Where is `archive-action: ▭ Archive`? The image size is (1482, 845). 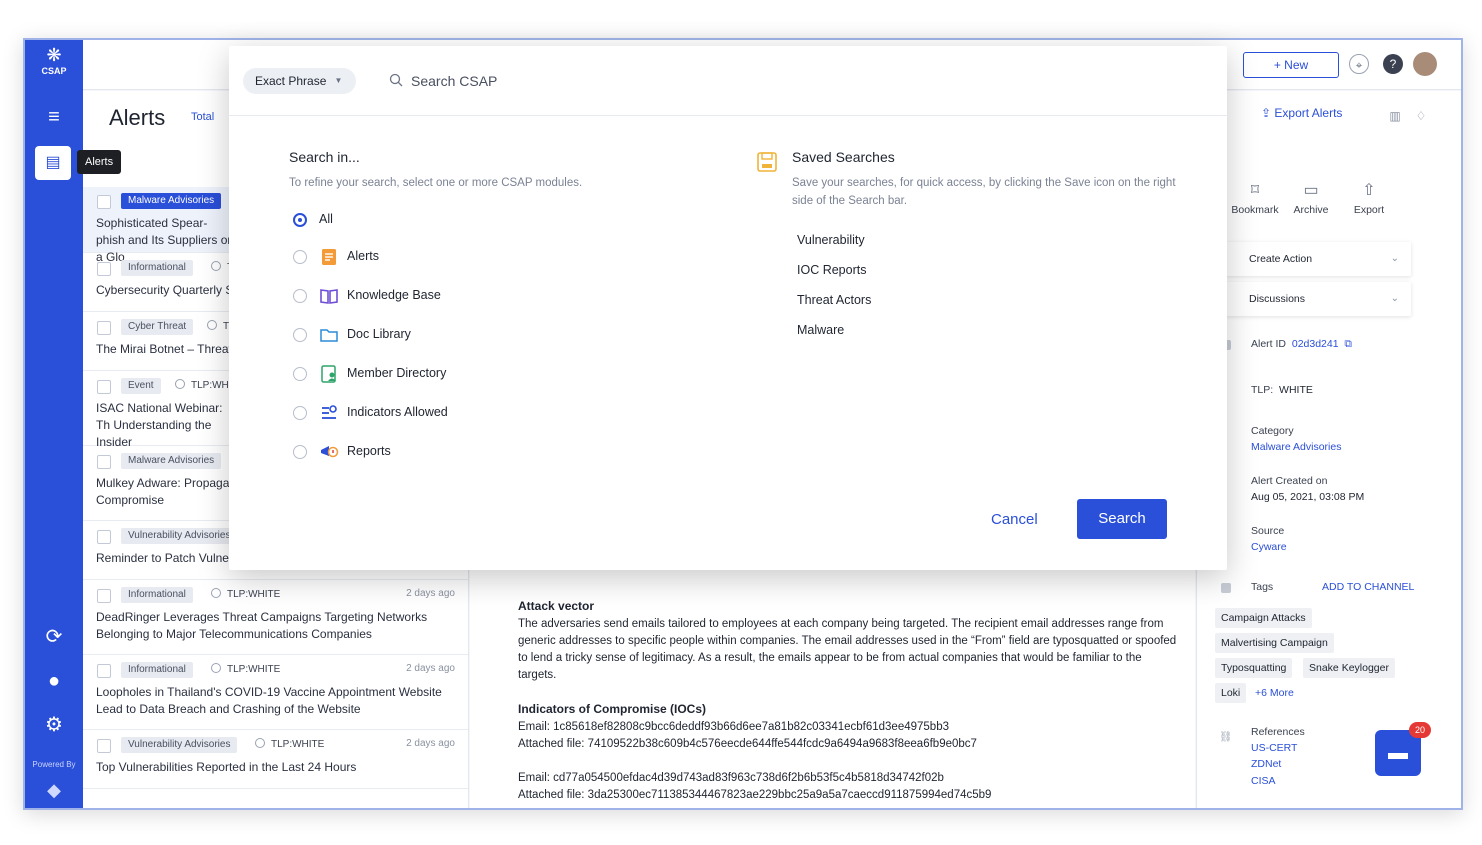
archive-action: ▭ Archive is located at coordinates (1311, 198).